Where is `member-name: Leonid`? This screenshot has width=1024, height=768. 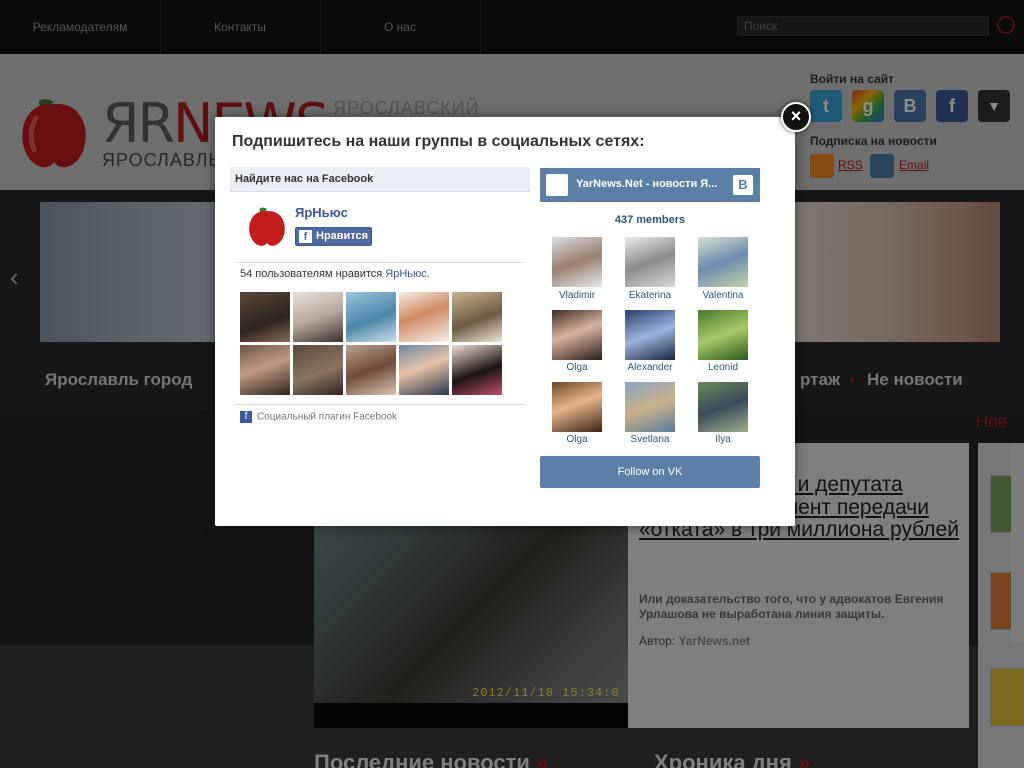 member-name: Leonid is located at coordinates (723, 367).